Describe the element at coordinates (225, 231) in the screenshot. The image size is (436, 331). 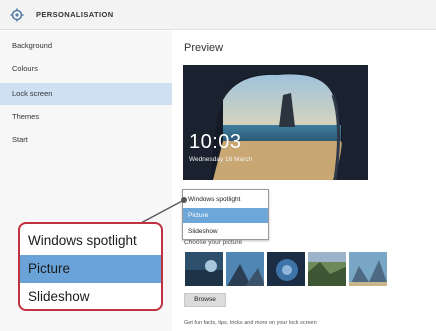
I see `dropdown-option-slideshow: Slideshow` at that location.